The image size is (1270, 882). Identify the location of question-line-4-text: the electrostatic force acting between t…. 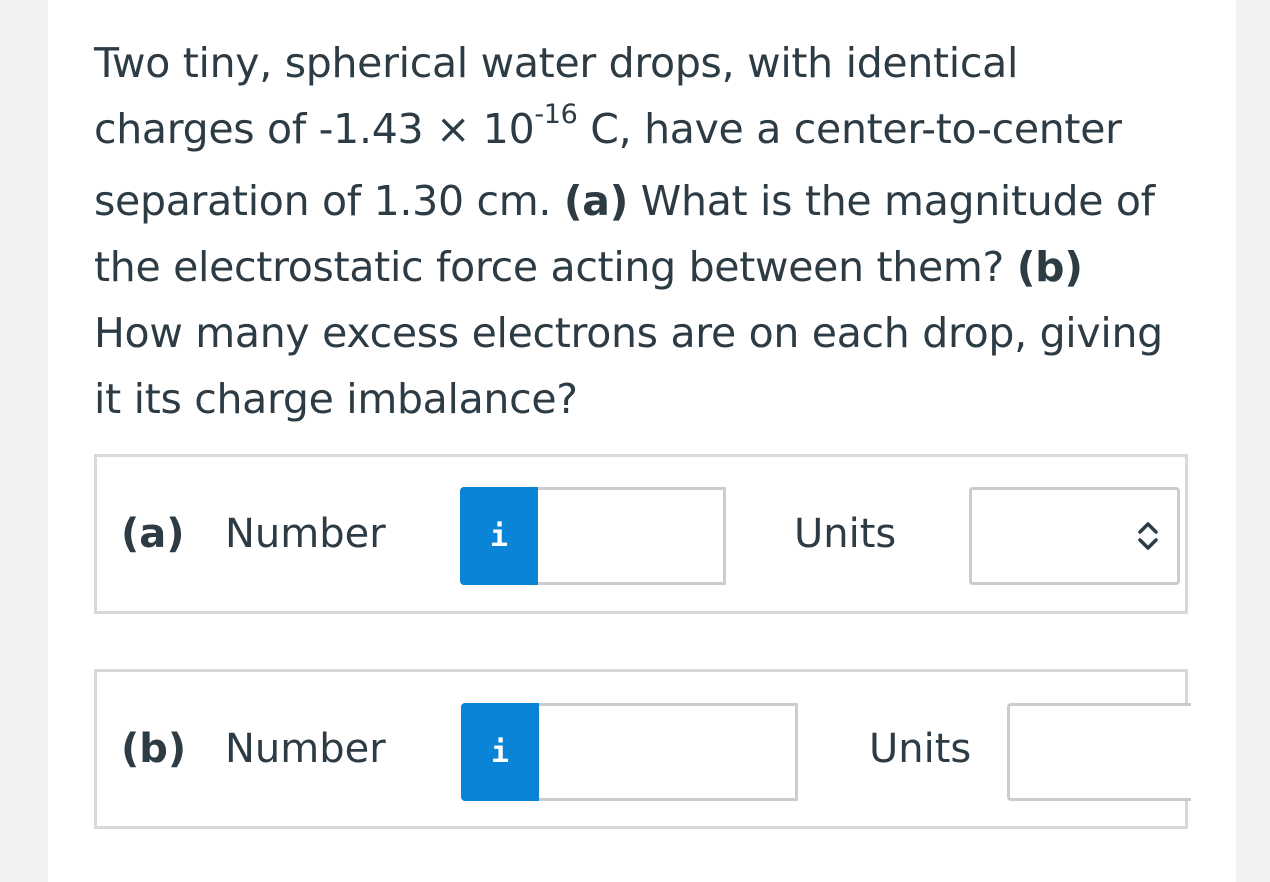
(555, 267).